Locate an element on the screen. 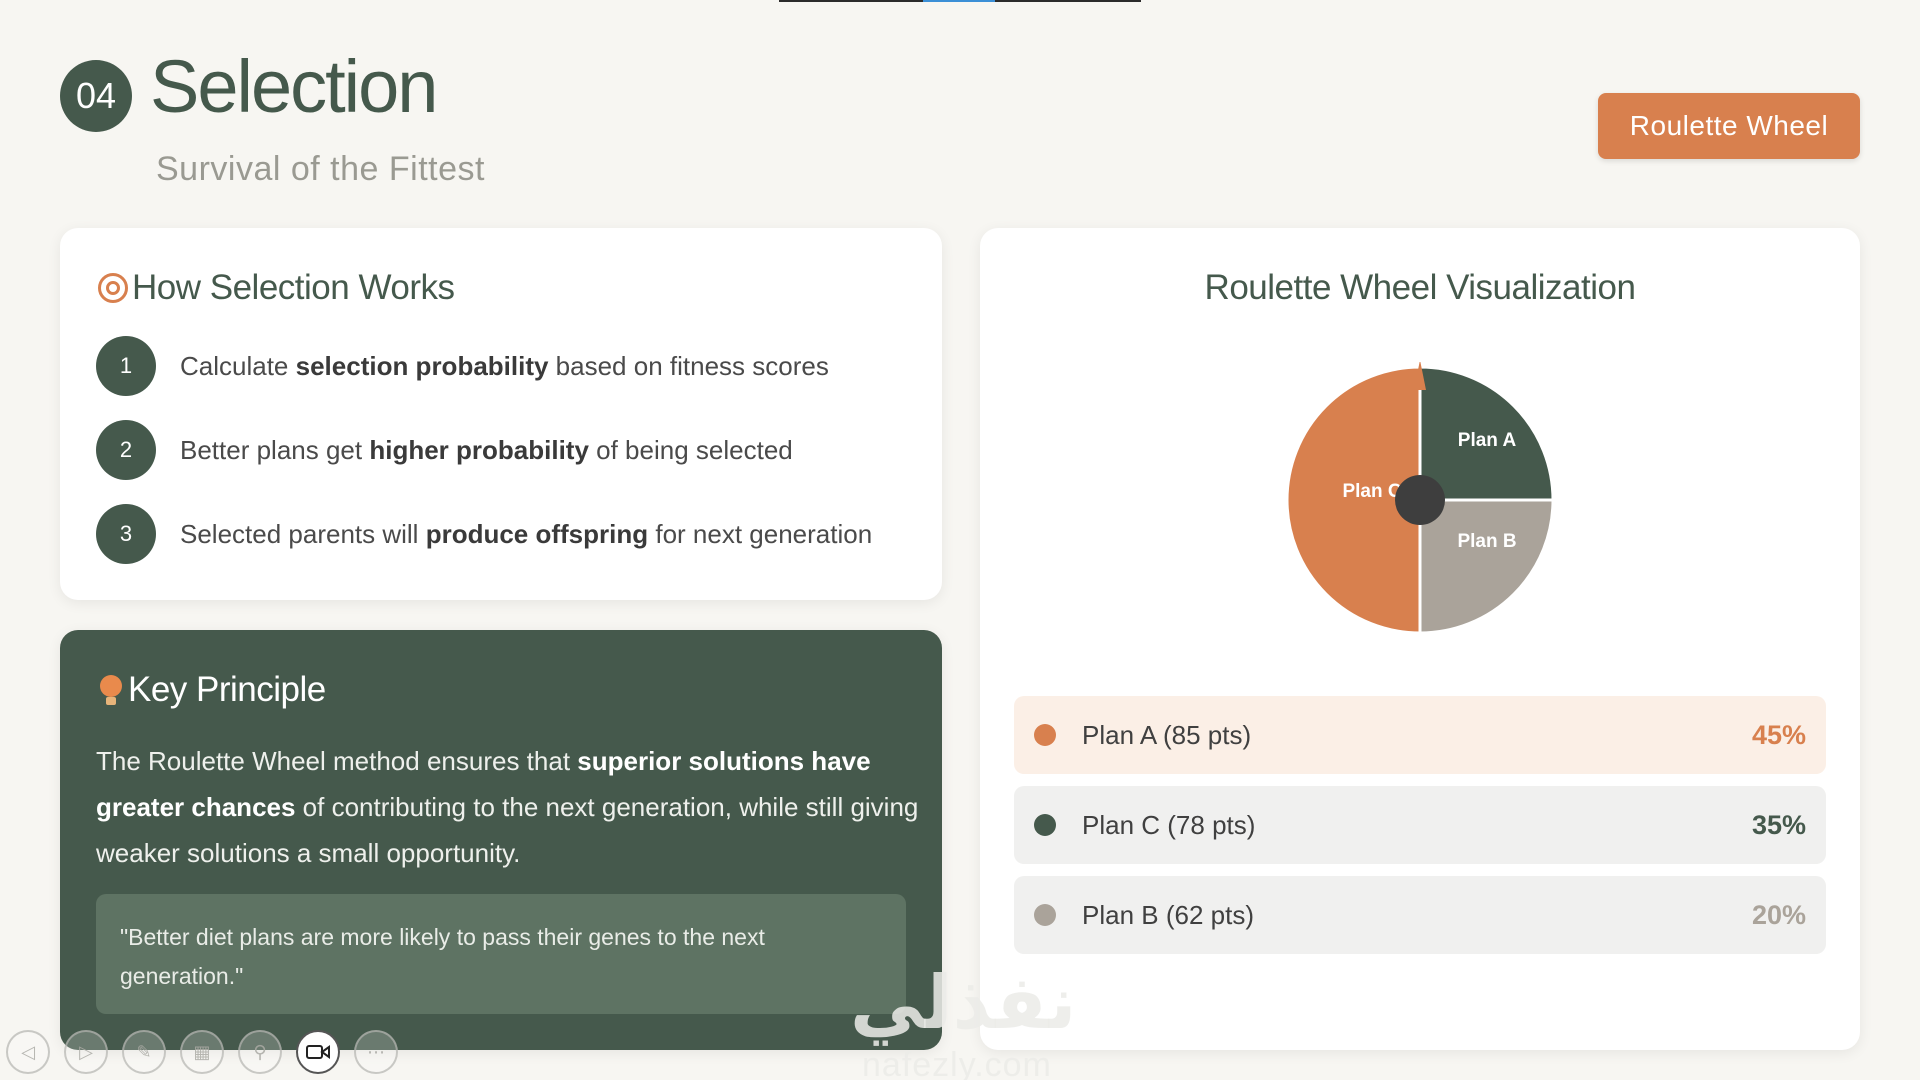 This screenshot has width=1920, height=1080. wheel-label-plan-a: Plan A is located at coordinates (1487, 440).